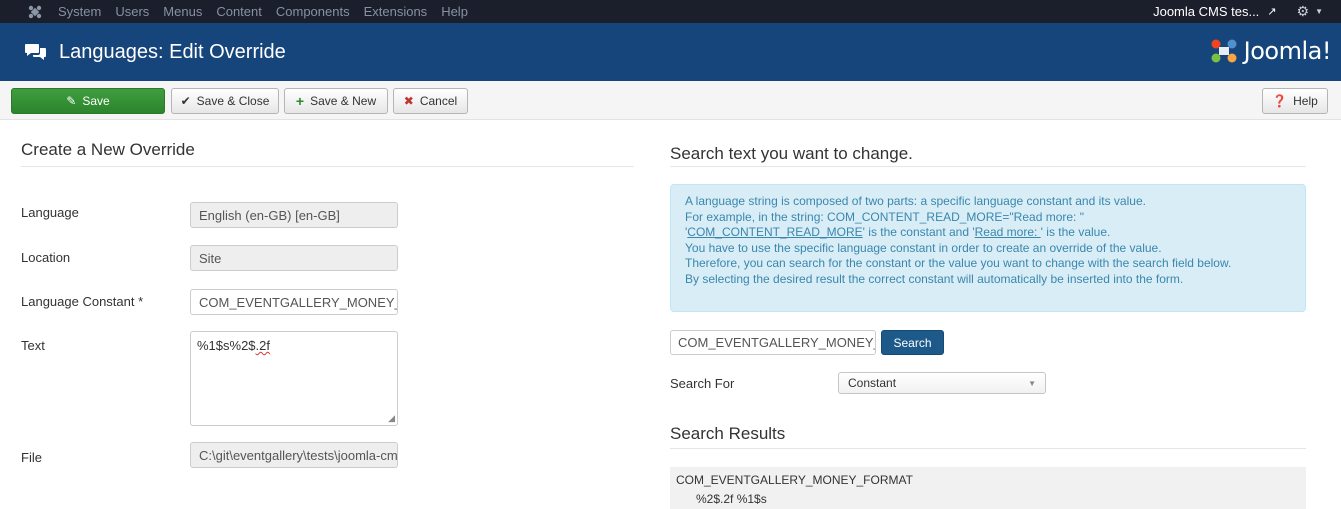 This screenshot has height=509, width=1341. What do you see at coordinates (1007, 232) in the screenshot?
I see `example-value-link: Read more:` at bounding box center [1007, 232].